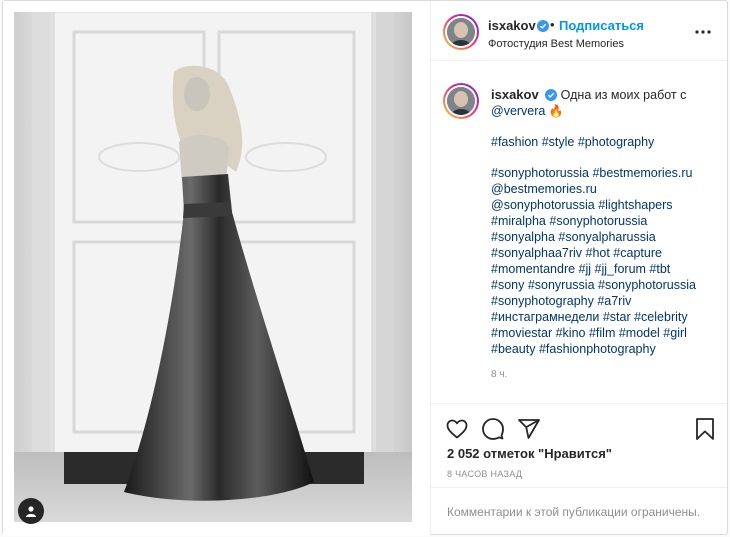  What do you see at coordinates (572, 142) in the screenshot?
I see `hashtag-line: #fashion #style #photography` at bounding box center [572, 142].